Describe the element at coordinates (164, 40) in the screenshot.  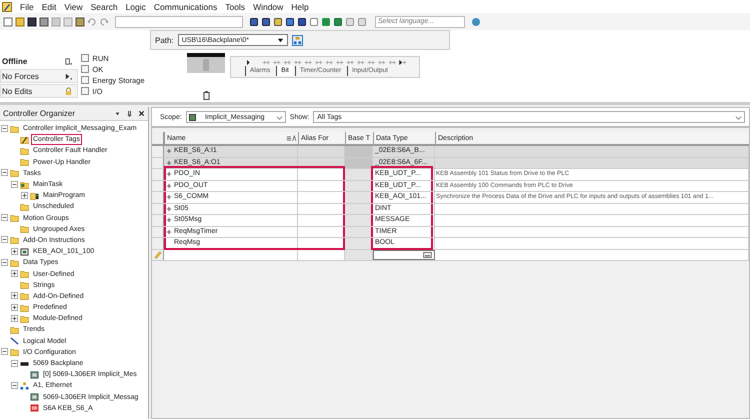
I see `path-label: Path:` at that location.